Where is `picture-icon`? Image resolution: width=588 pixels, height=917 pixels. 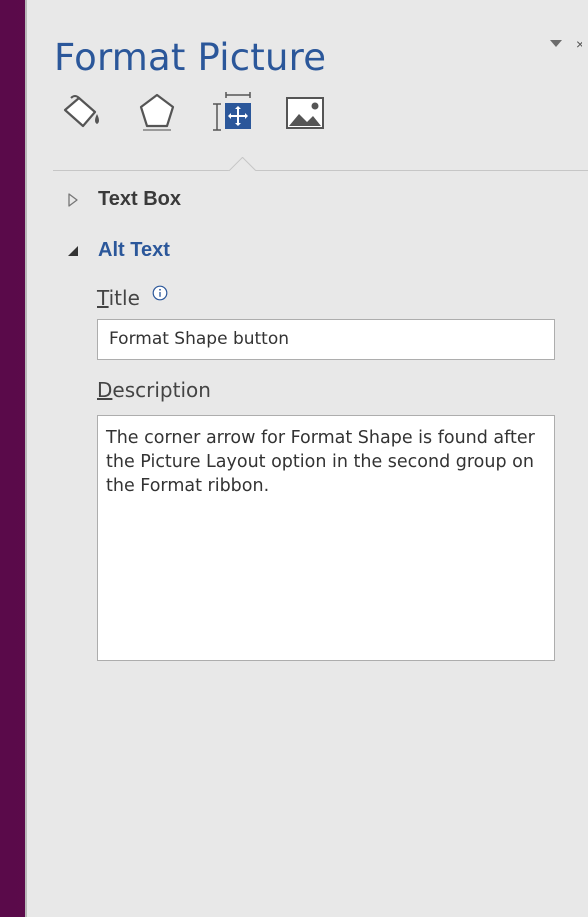 picture-icon is located at coordinates (305, 113).